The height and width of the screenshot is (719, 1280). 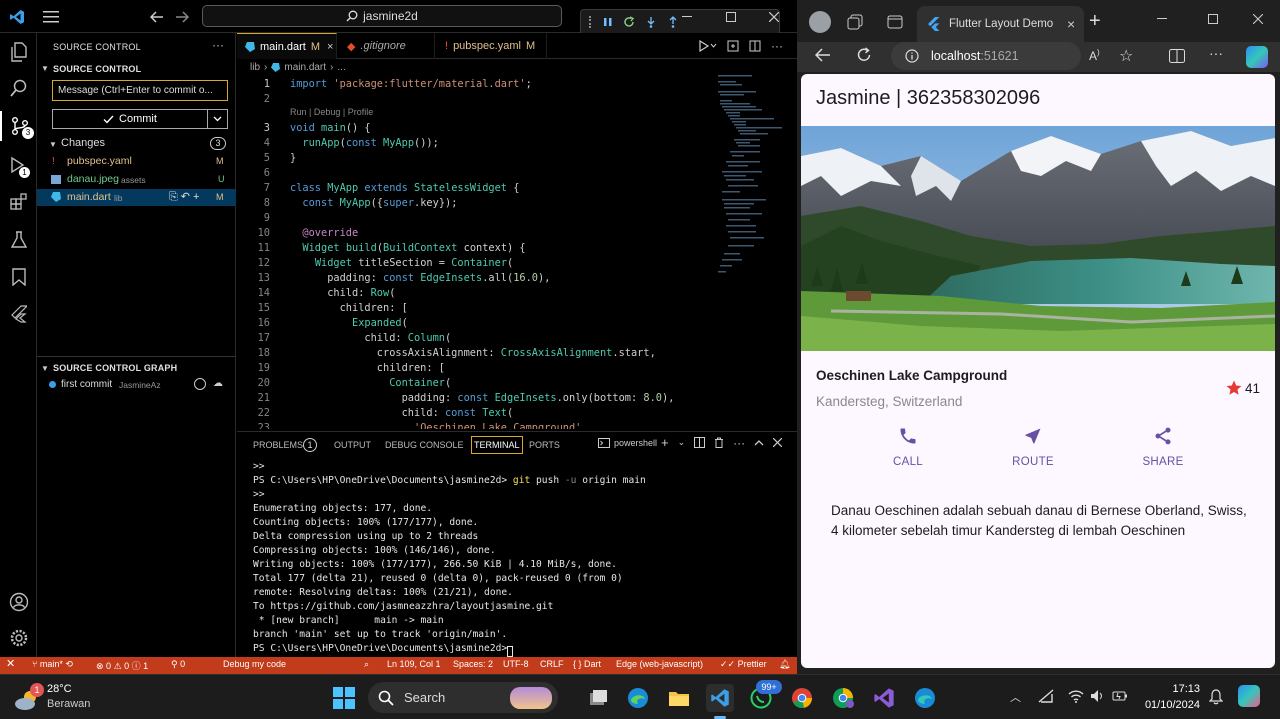 What do you see at coordinates (591, 22) in the screenshot?
I see `drag-handle-icon` at bounding box center [591, 22].